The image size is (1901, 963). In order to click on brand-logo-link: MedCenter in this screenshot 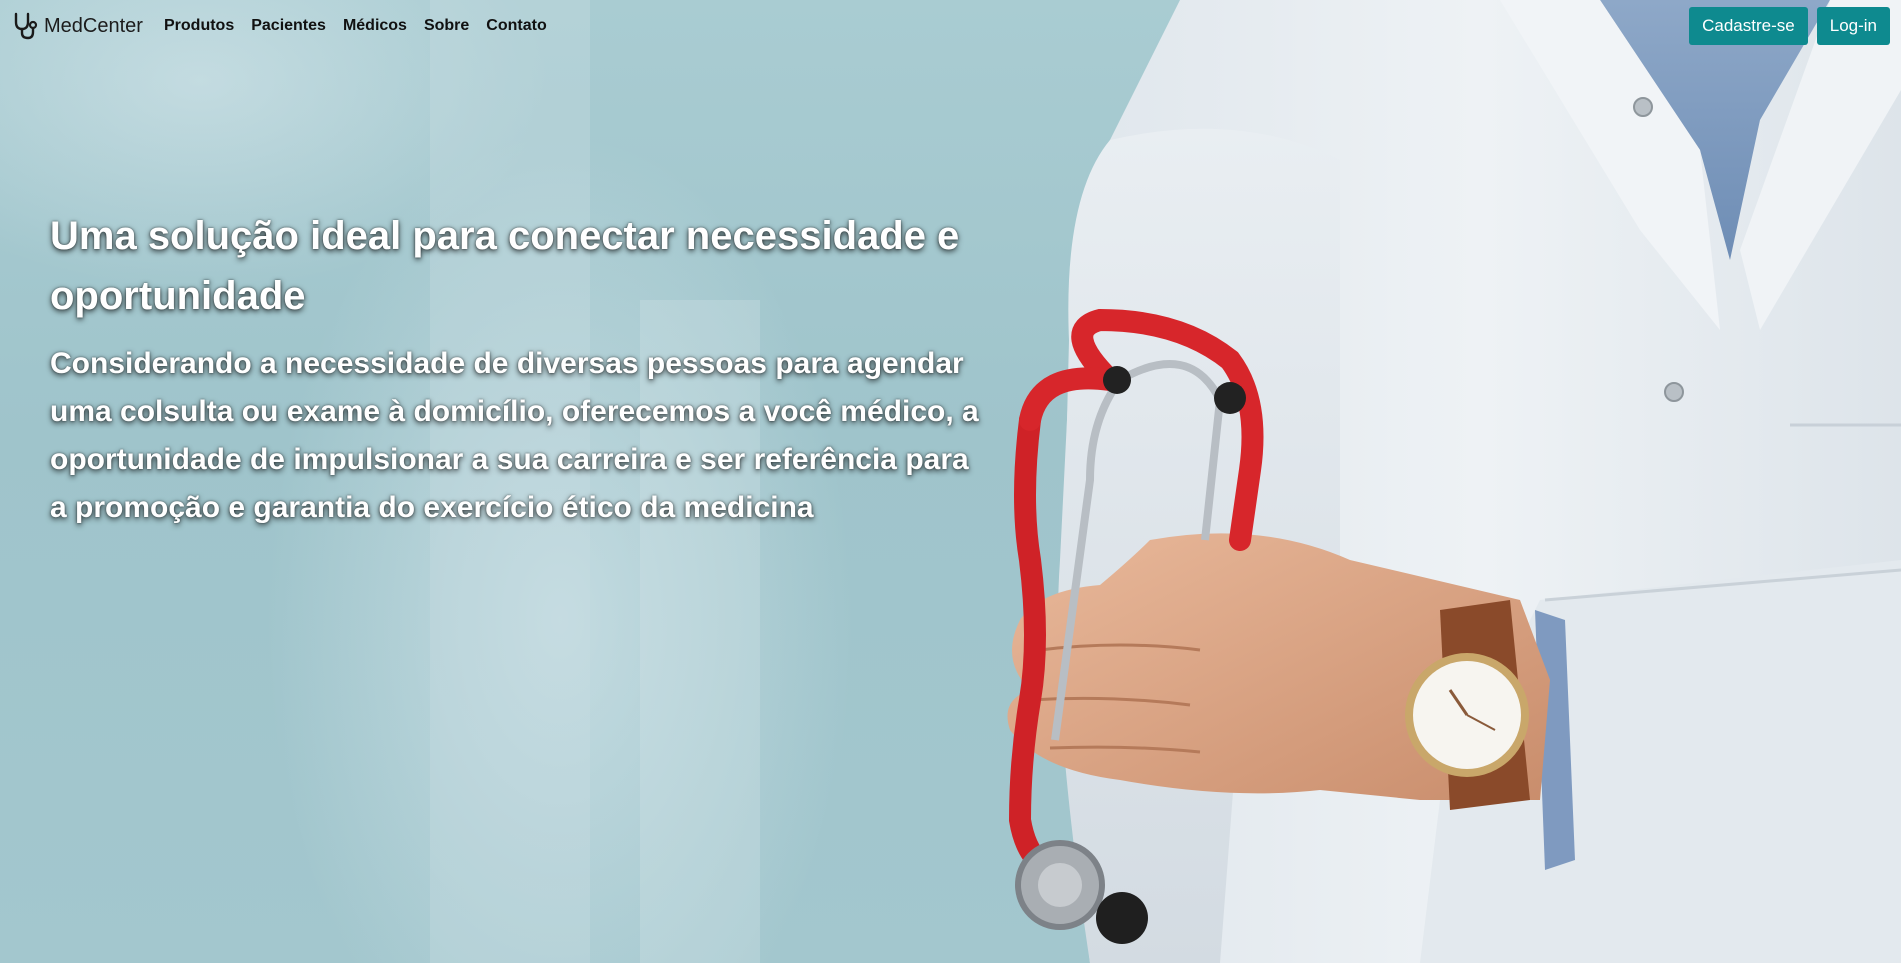, I will do `click(77, 26)`.